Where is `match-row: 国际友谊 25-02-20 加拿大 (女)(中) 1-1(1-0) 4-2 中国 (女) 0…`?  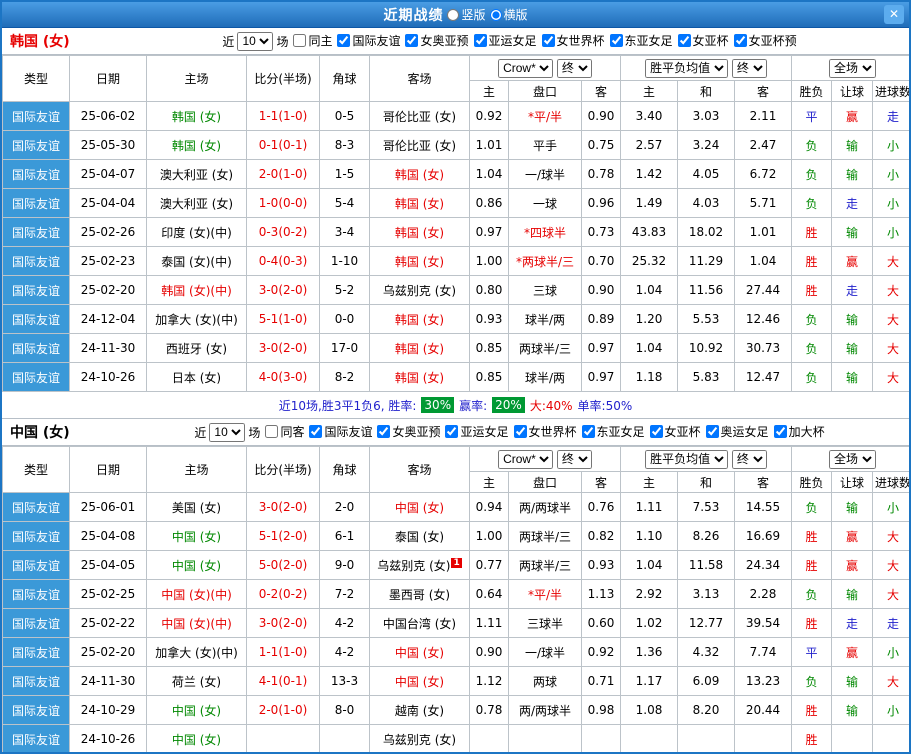 match-row: 国际友谊 25-02-20 加拿大 (女)(中) 1-1(1-0) 4-2 中国 (女) 0… is located at coordinates (455, 652).